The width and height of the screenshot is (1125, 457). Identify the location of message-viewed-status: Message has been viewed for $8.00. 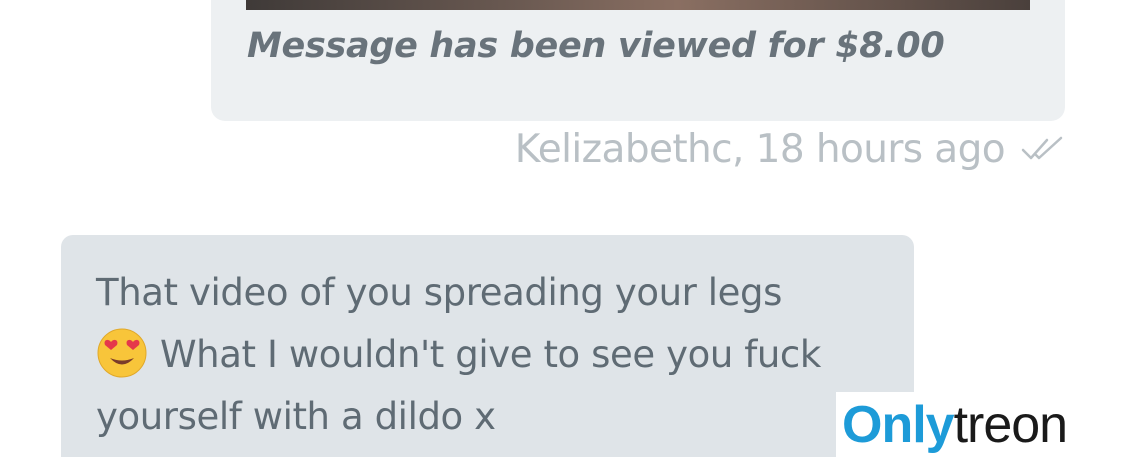
(596, 46).